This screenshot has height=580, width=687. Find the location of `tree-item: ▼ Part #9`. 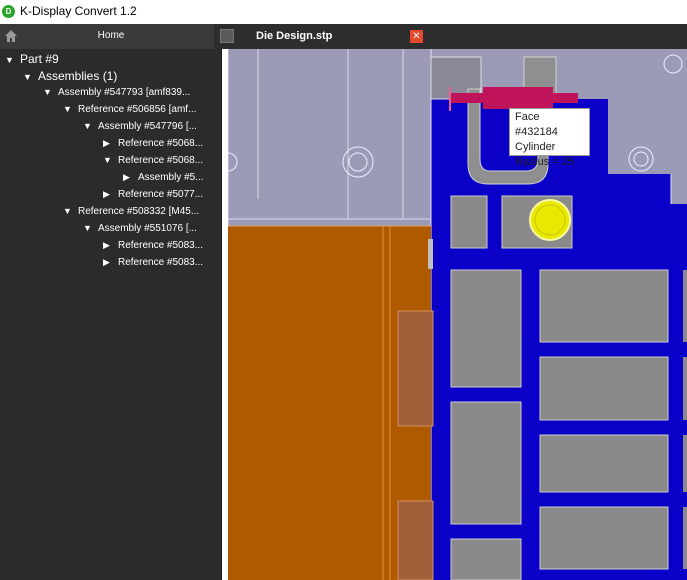

tree-item: ▼ Part #9 is located at coordinates (32, 60).